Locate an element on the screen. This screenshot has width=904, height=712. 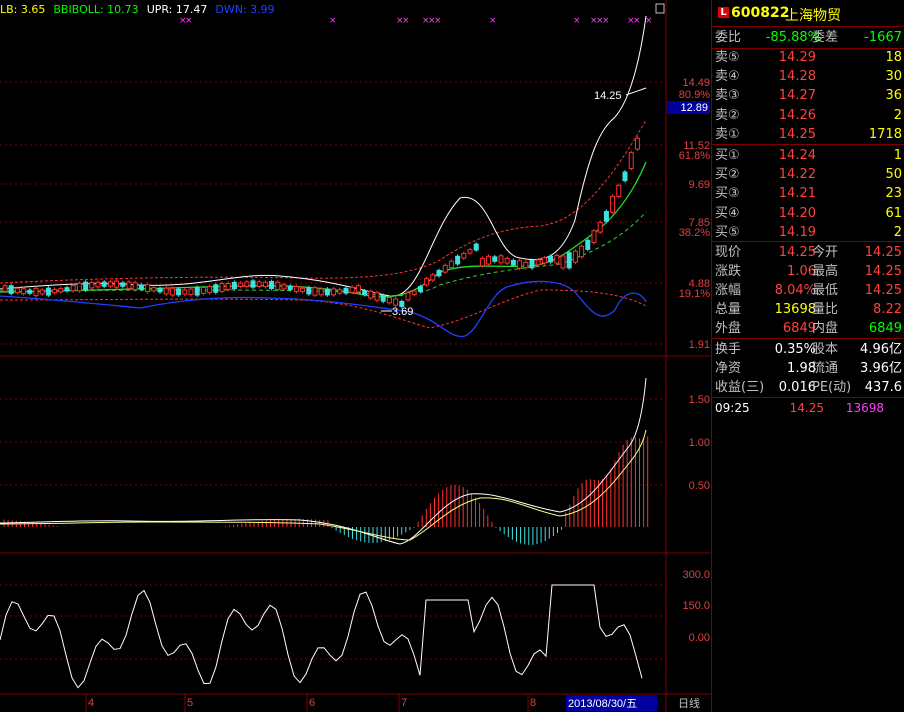
cci-tick: 300.0 is located at coordinates (696, 575).